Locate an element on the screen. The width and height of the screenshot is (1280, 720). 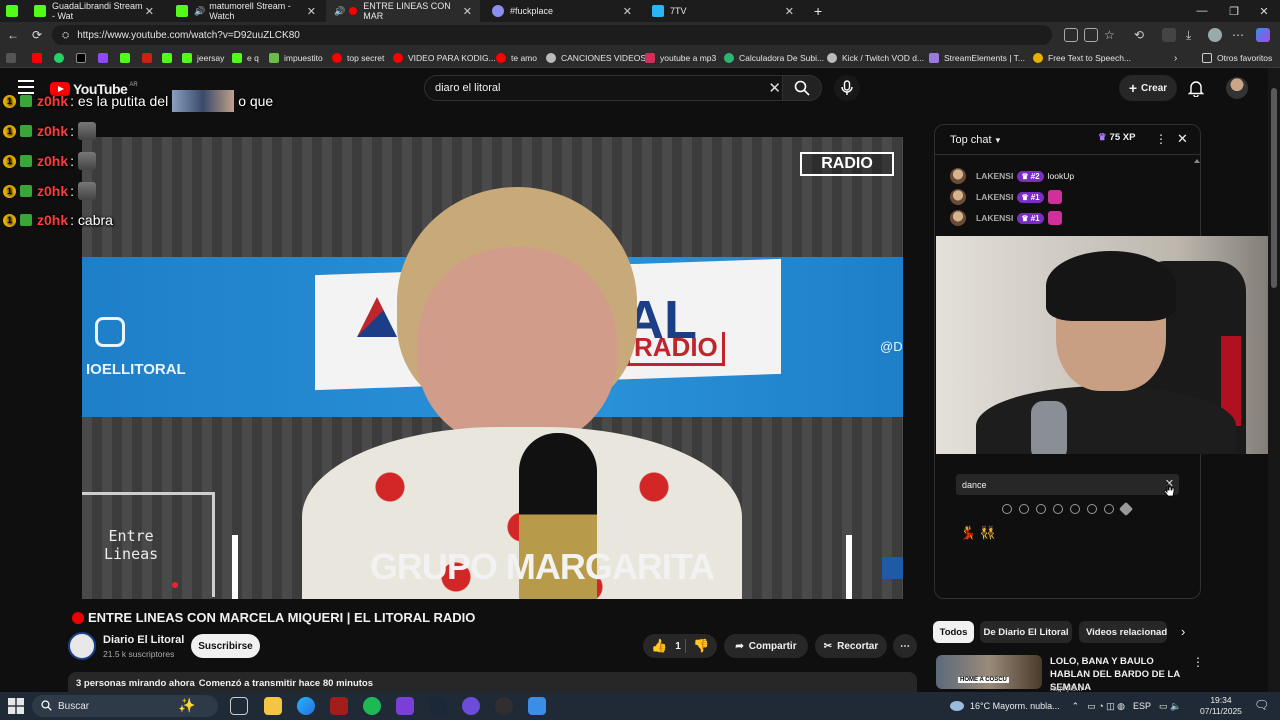
symbols-icon is located at coordinates (1126, 509).